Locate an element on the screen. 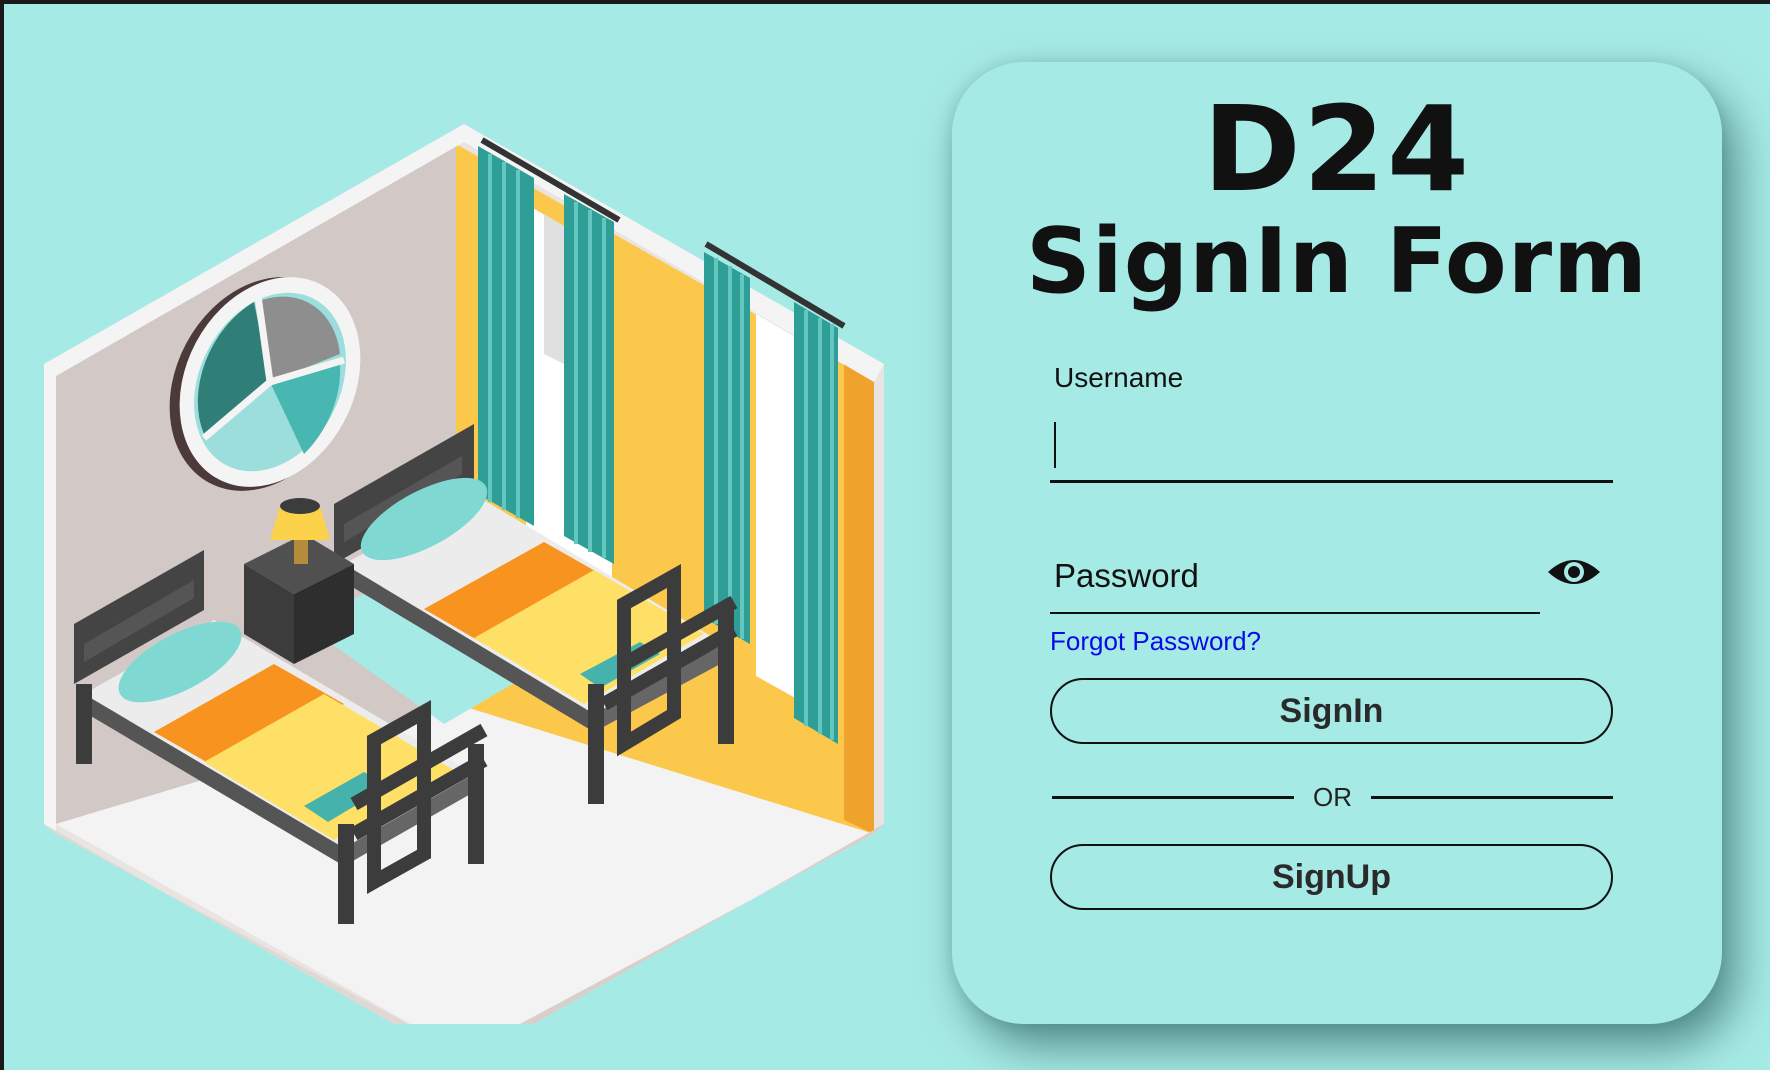  username-field-wrapper is located at coordinates (1331, 445).